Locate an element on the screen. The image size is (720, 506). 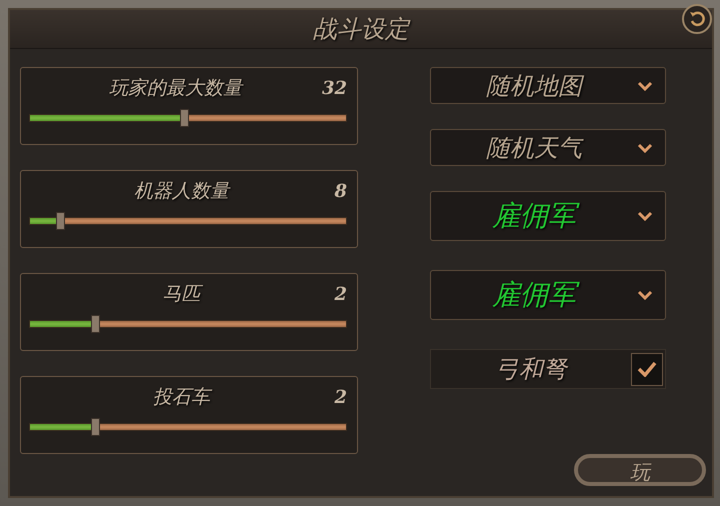
slider-label: 投石车 is located at coordinates (183, 397).